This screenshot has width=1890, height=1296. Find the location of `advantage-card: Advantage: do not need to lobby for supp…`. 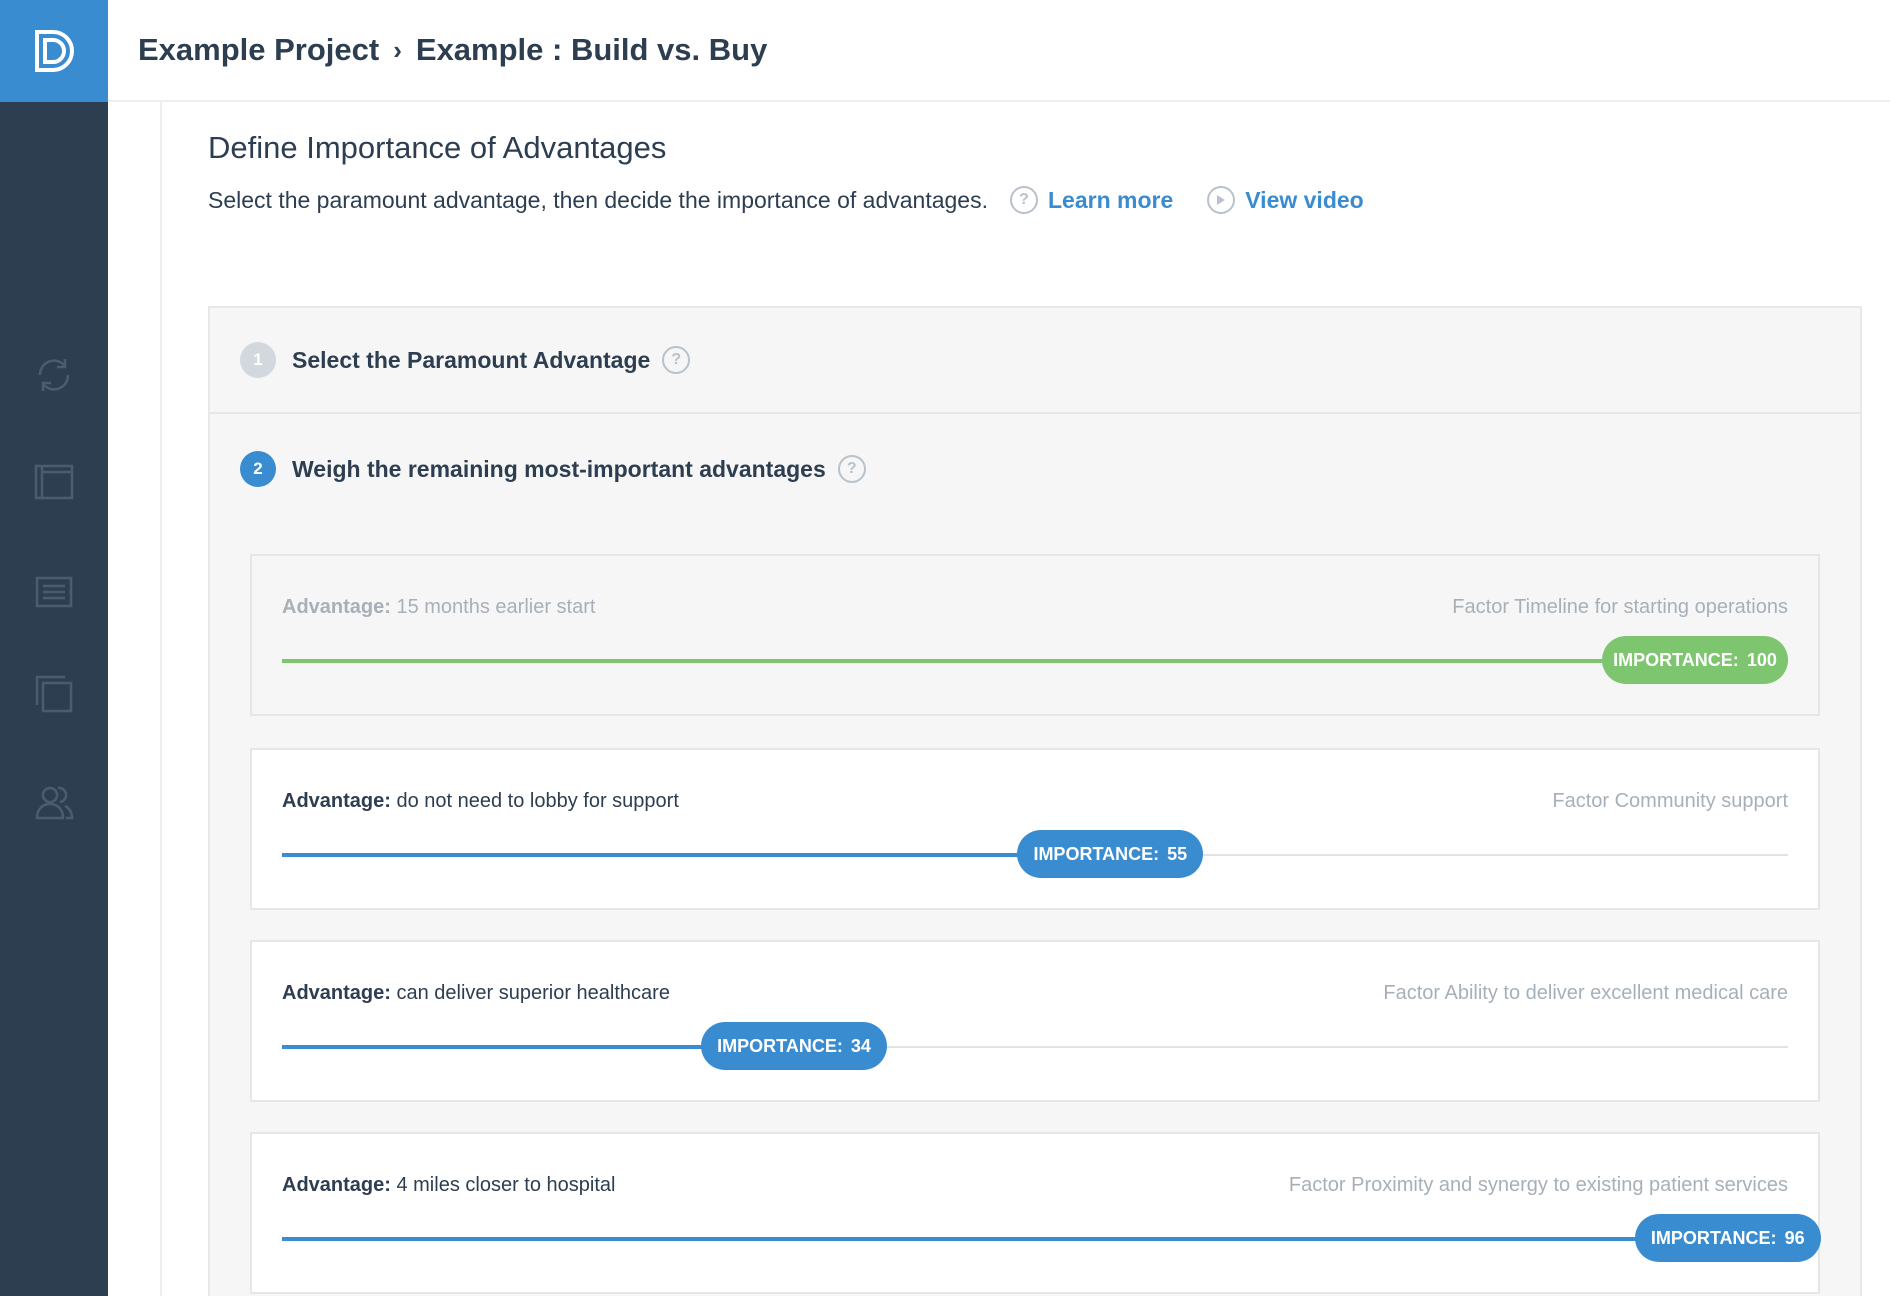

advantage-card: Advantage: do not need to lobby for supp… is located at coordinates (1035, 829).